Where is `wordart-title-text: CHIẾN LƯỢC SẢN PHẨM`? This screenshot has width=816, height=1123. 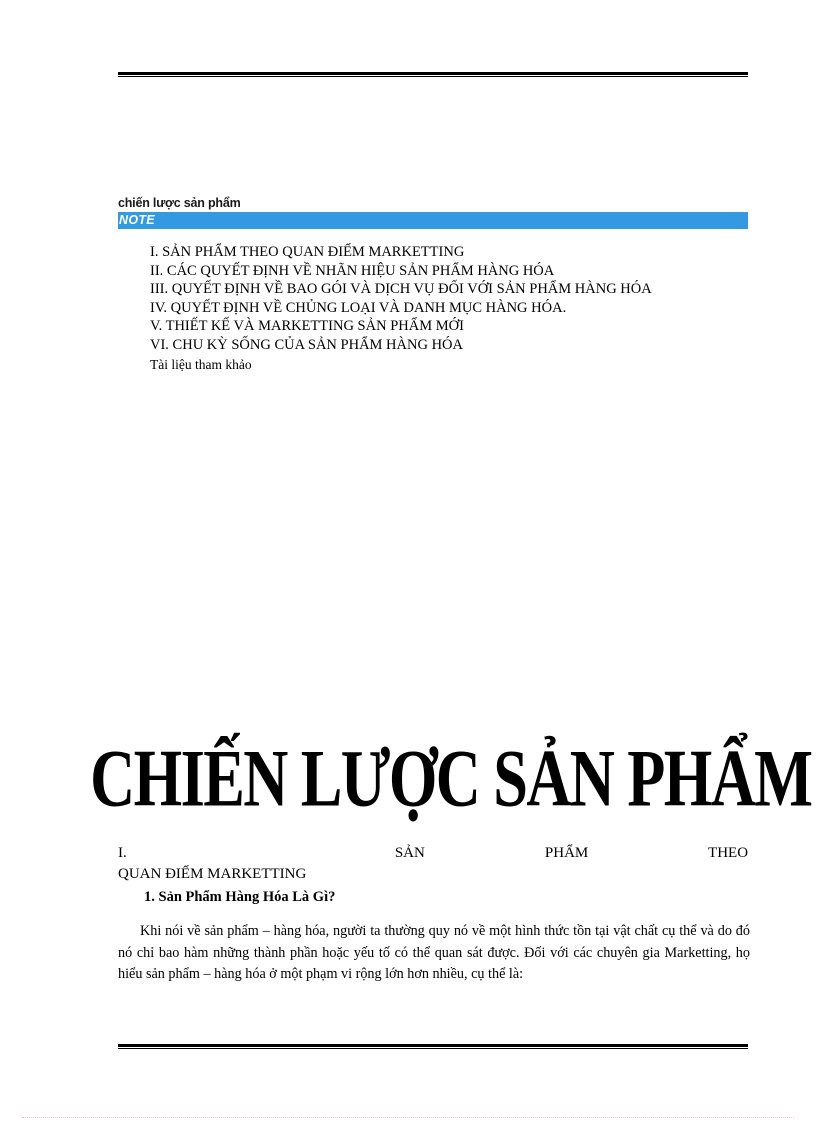 wordart-title-text: CHIẾN LƯỢC SẢN PHẨM is located at coordinates (451, 777).